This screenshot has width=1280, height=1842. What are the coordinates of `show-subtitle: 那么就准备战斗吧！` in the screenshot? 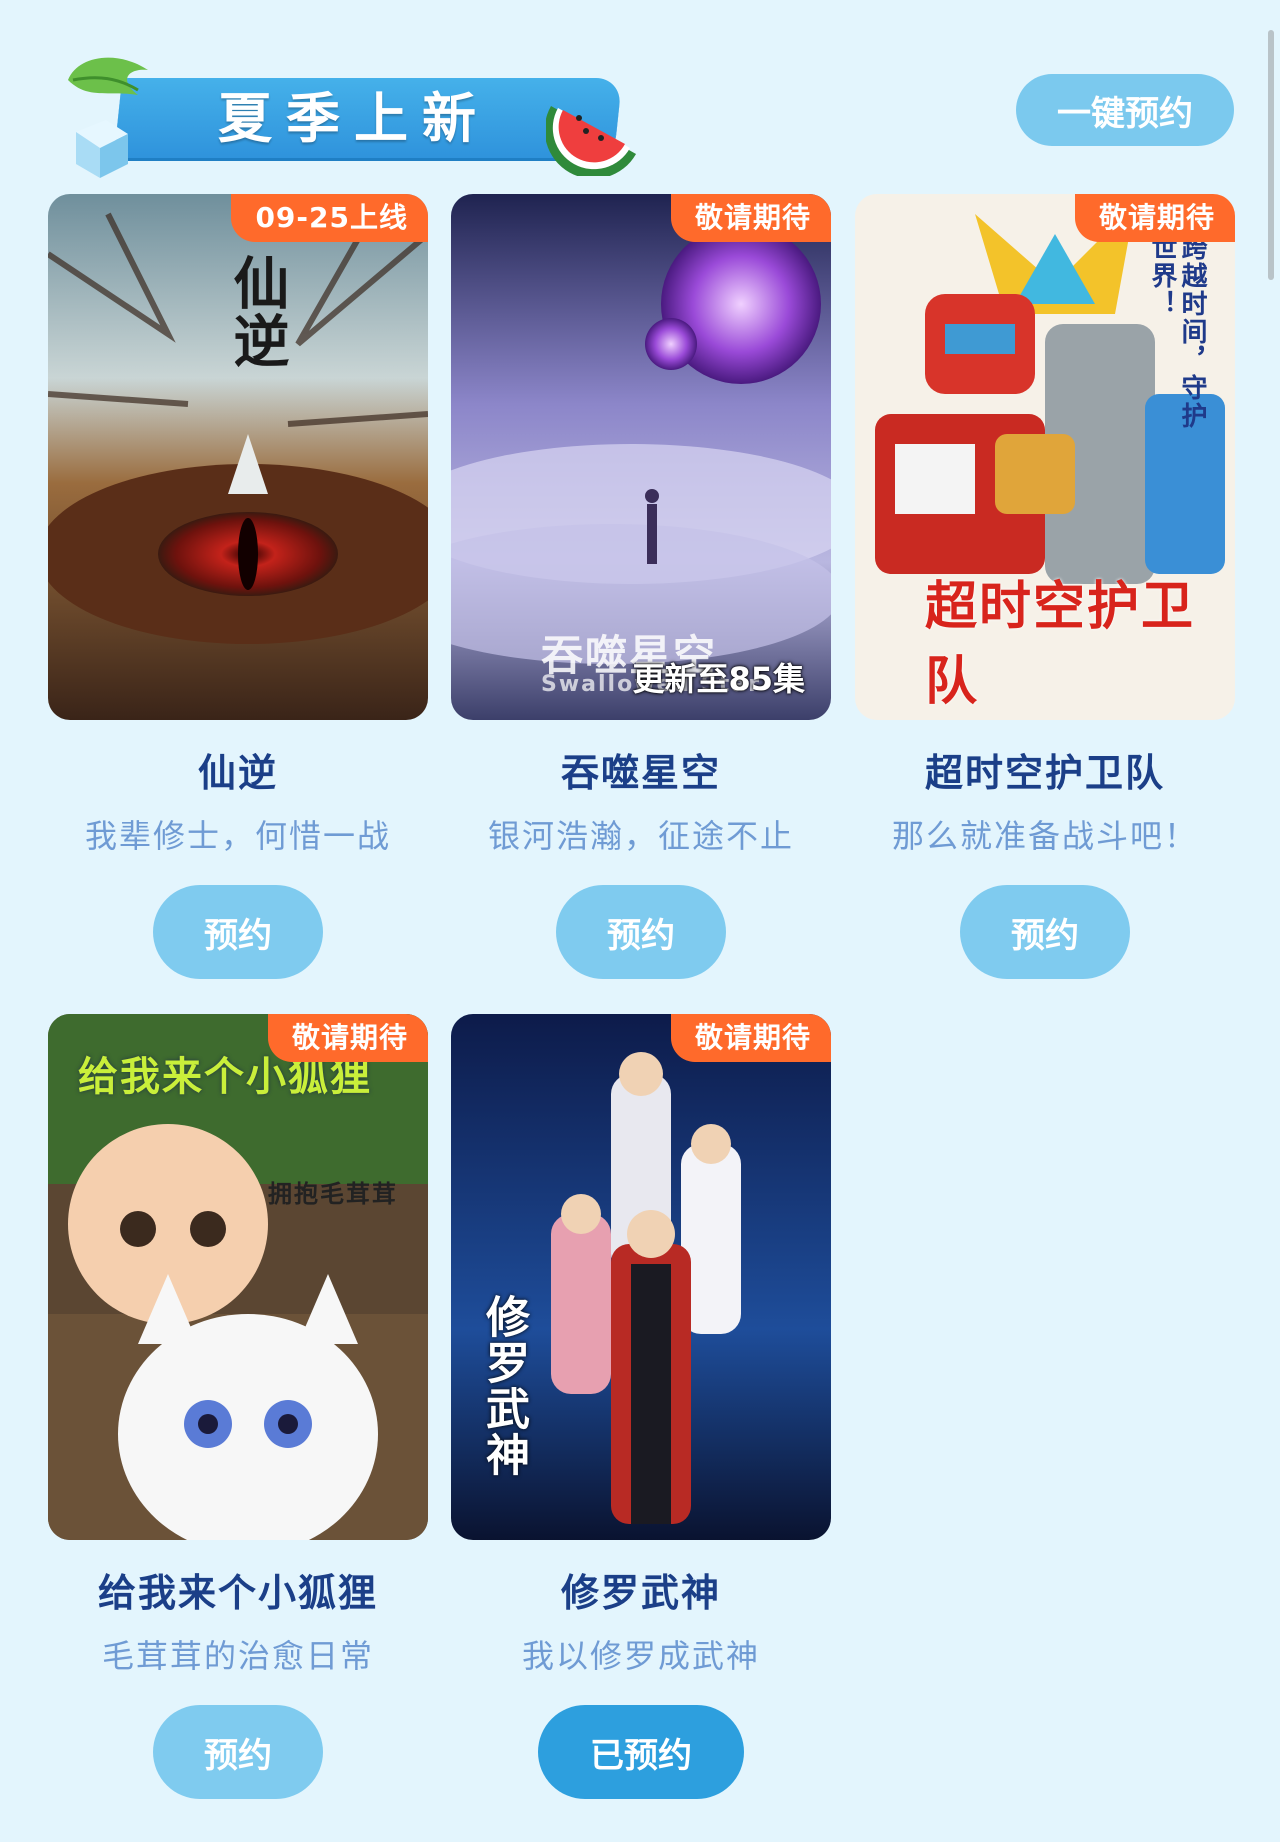 It's located at (1044, 836).